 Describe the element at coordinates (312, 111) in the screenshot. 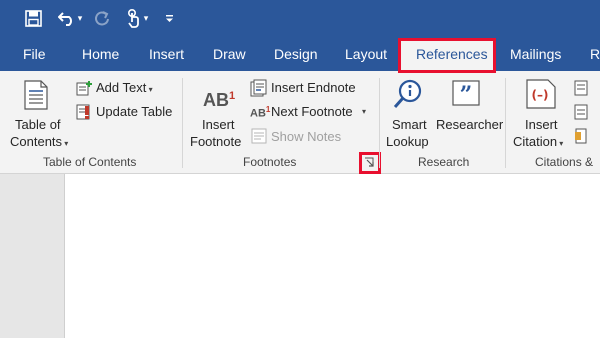

I see `next-footnote-label: Next Footnote` at that location.